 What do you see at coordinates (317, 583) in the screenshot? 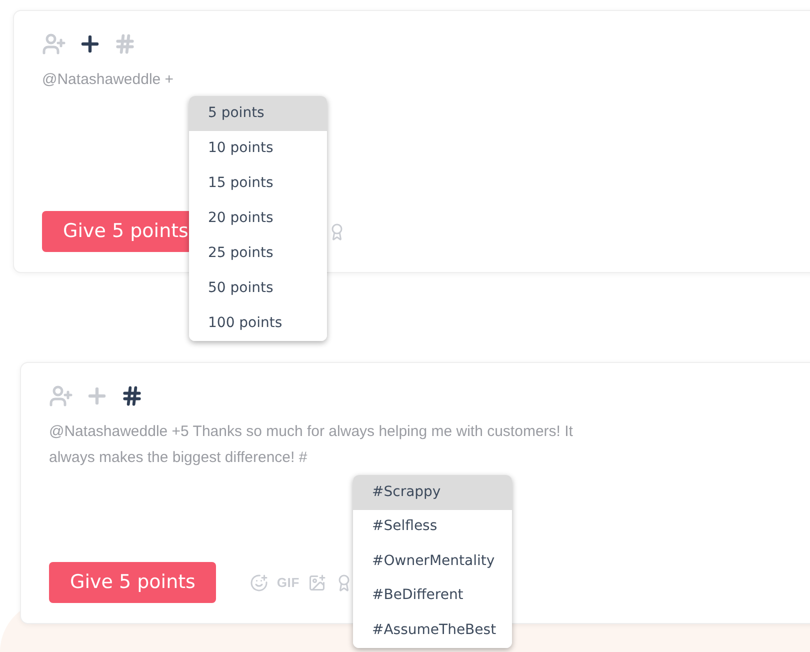
I see `image-add-icon` at bounding box center [317, 583].